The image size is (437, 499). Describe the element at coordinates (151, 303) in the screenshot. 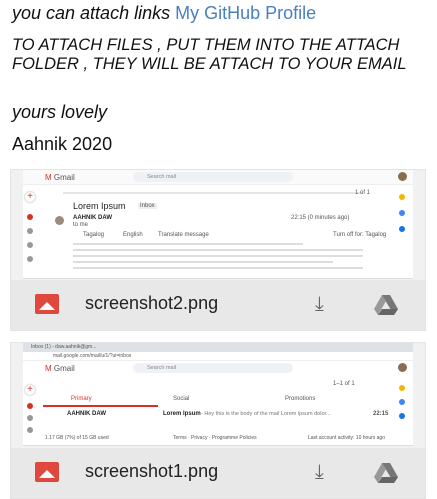

I see `attachment-filename: screenshot2.png` at that location.